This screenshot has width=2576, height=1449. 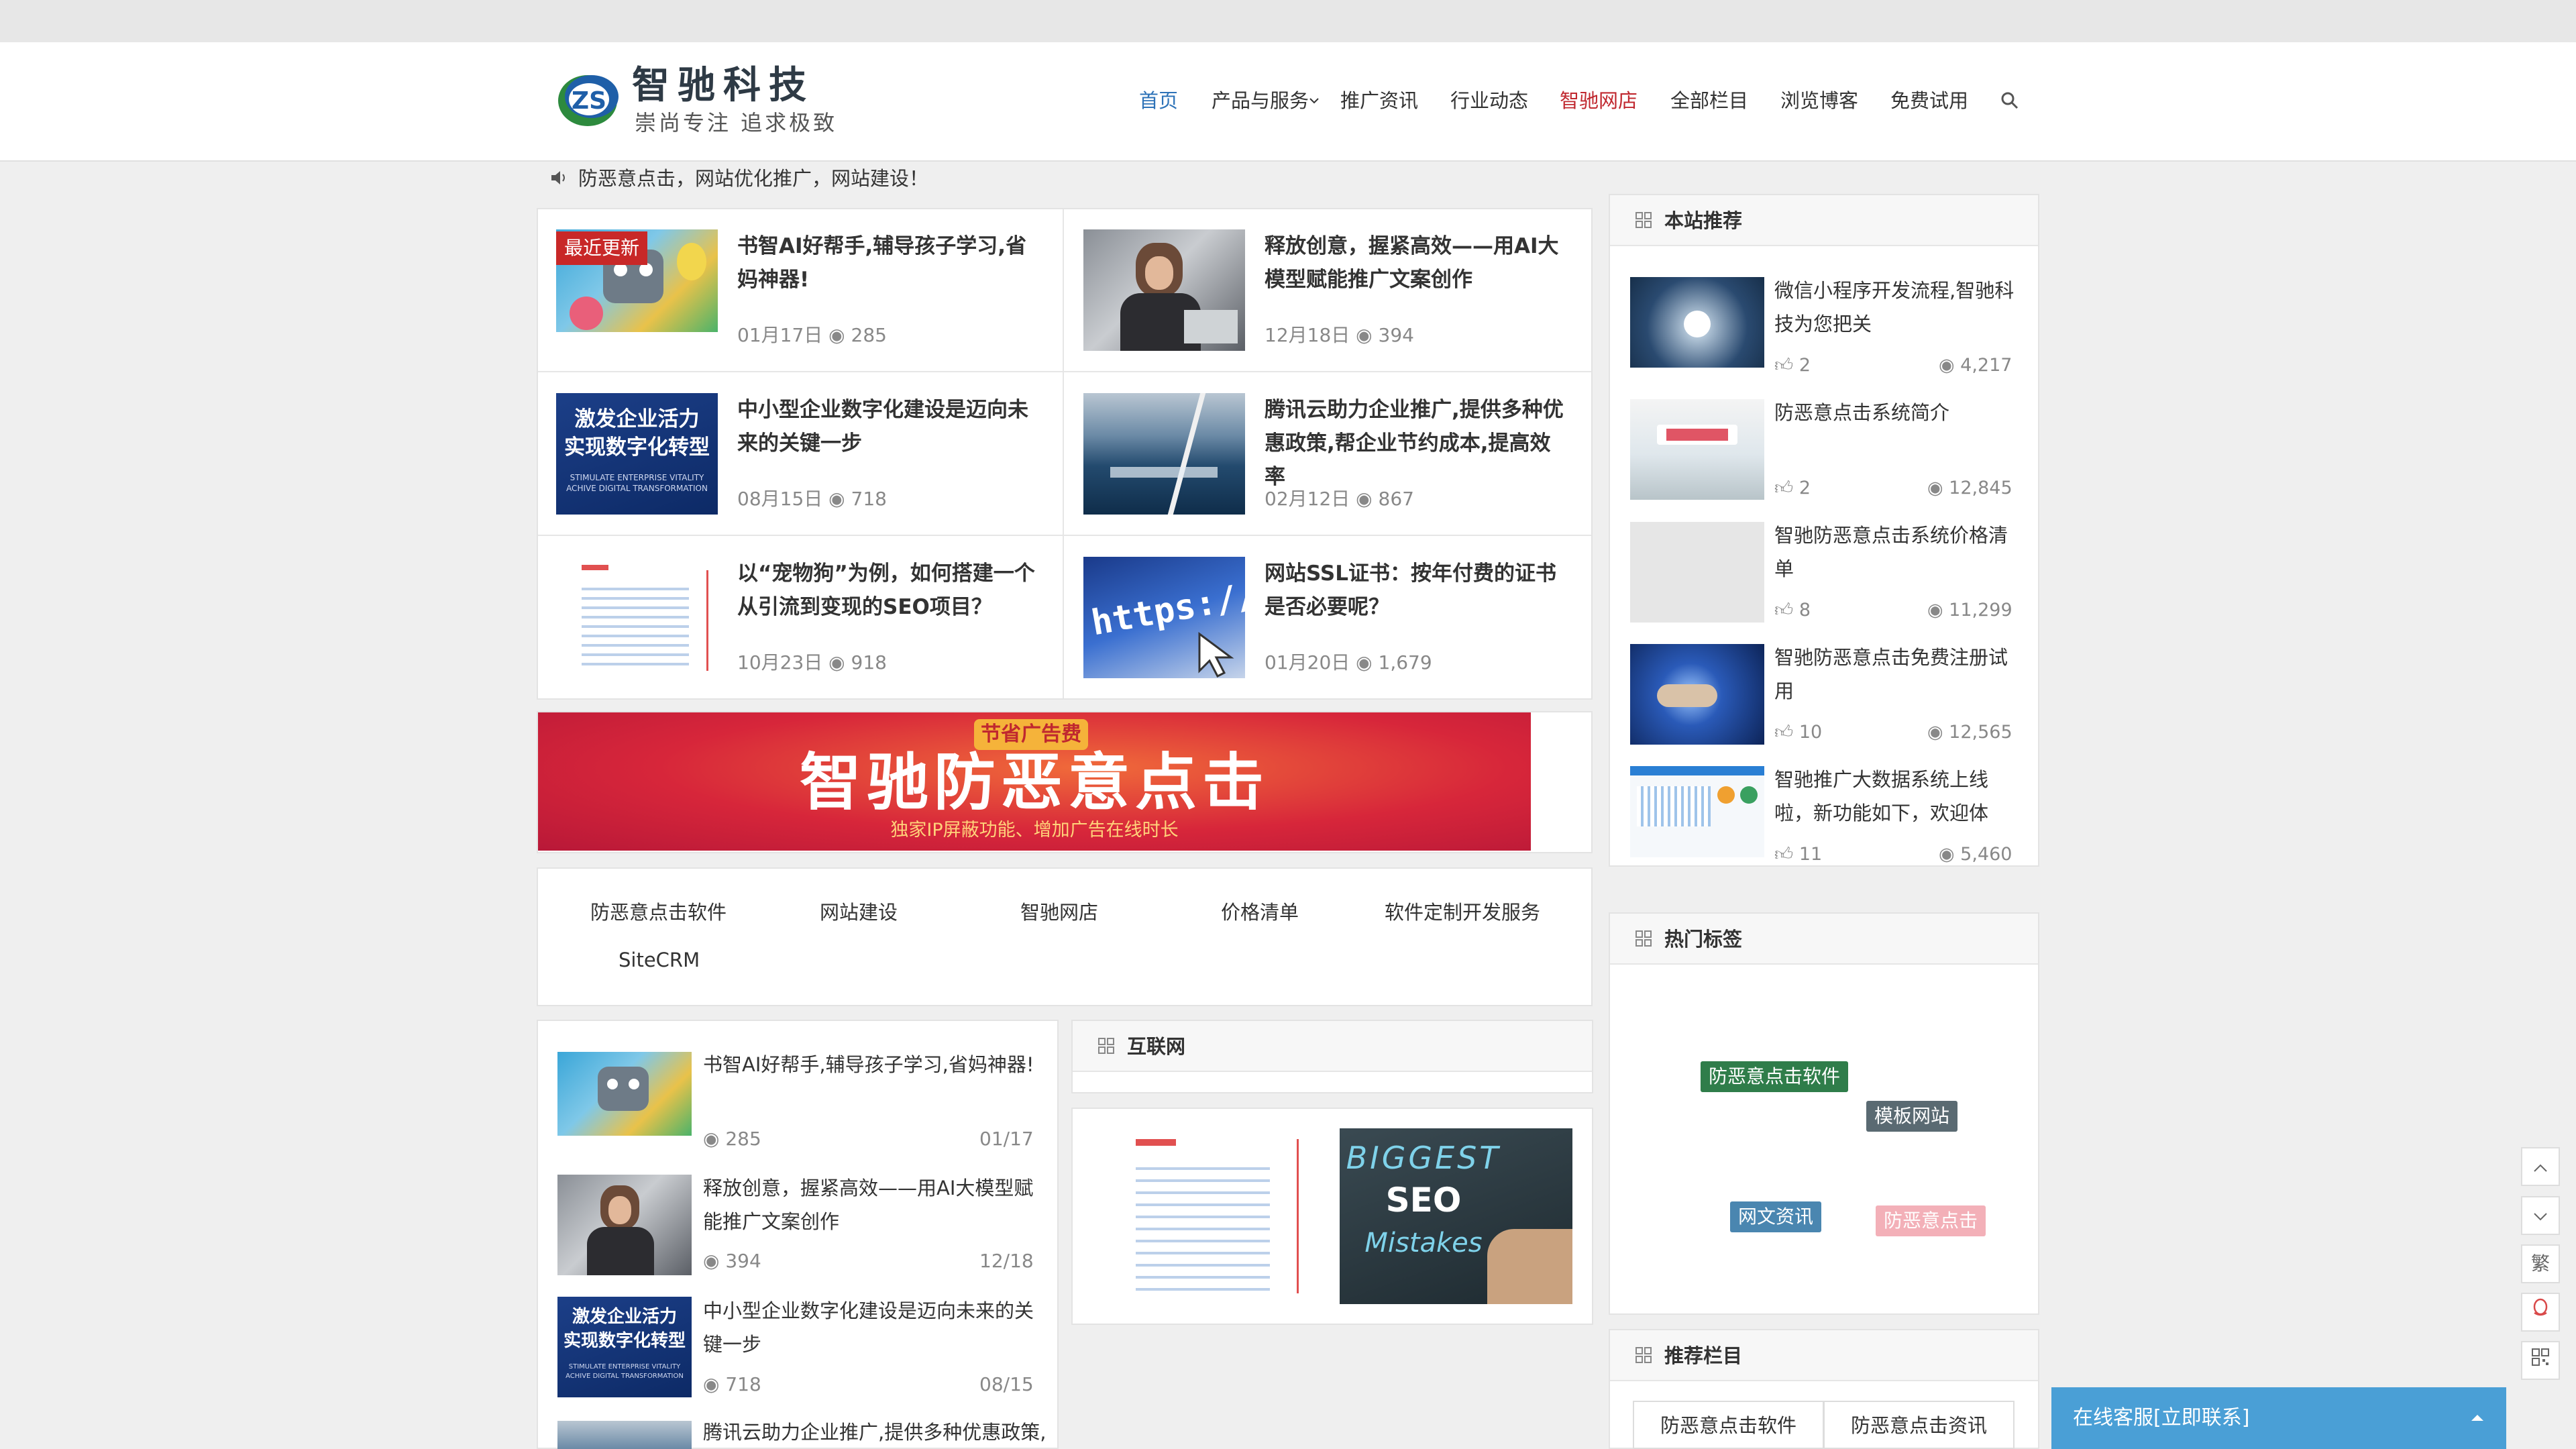 I want to click on grid-divider-h, so click(x=1064, y=371).